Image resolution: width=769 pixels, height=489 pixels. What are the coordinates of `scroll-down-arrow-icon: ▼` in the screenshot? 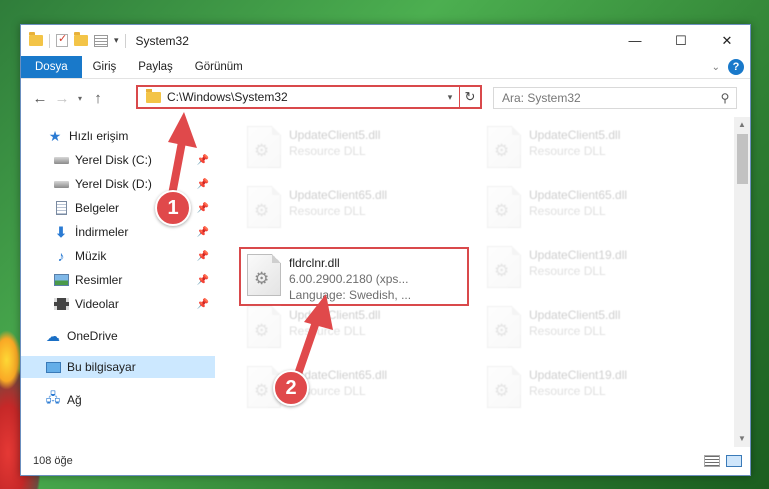 It's located at (742, 439).